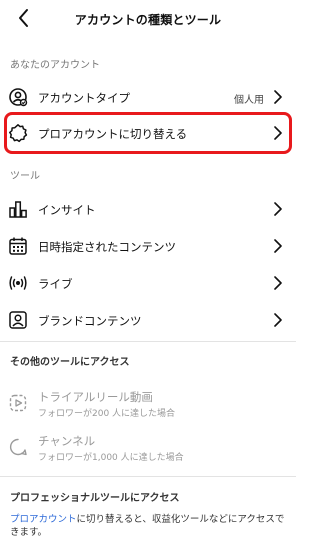 The image size is (320, 551). Describe the element at coordinates (18, 246) in the screenshot. I see `calendar-icon` at that location.